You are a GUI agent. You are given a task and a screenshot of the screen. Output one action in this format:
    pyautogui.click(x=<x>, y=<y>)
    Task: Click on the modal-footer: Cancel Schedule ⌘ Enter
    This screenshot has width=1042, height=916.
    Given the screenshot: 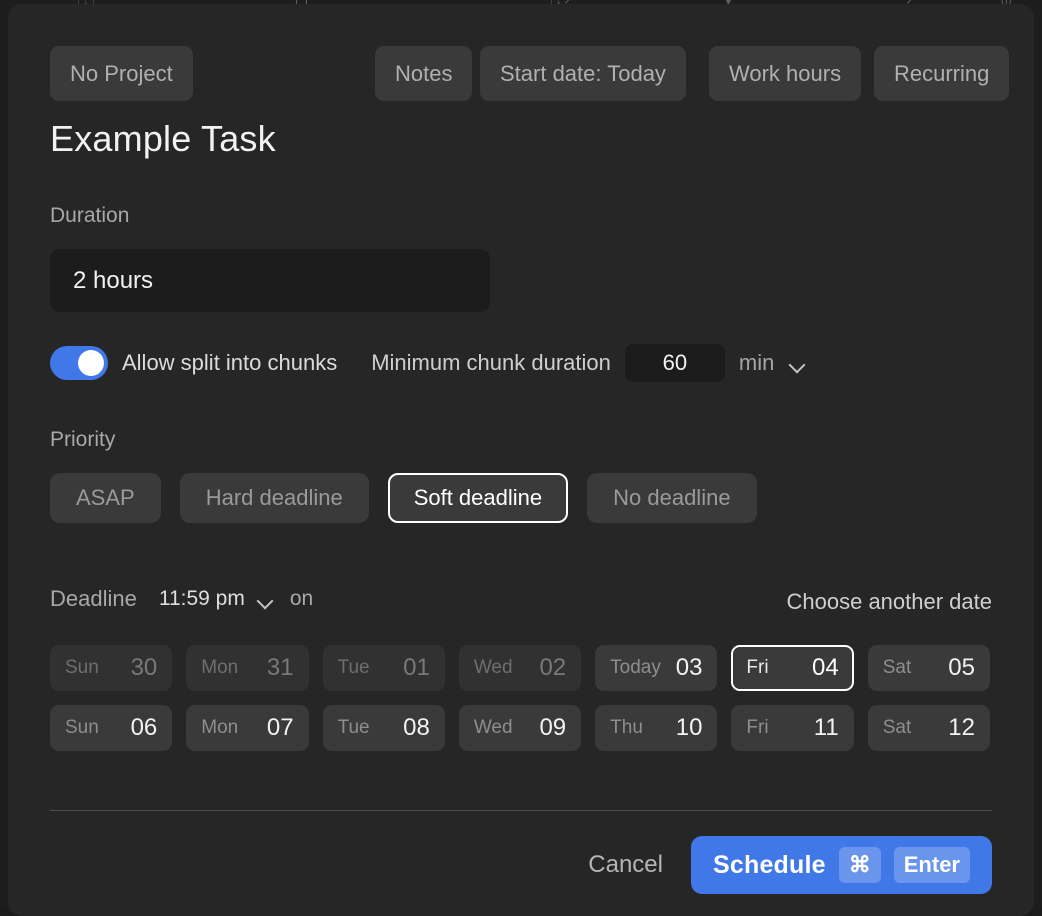 What is the action you would take?
    pyautogui.click(x=787, y=865)
    